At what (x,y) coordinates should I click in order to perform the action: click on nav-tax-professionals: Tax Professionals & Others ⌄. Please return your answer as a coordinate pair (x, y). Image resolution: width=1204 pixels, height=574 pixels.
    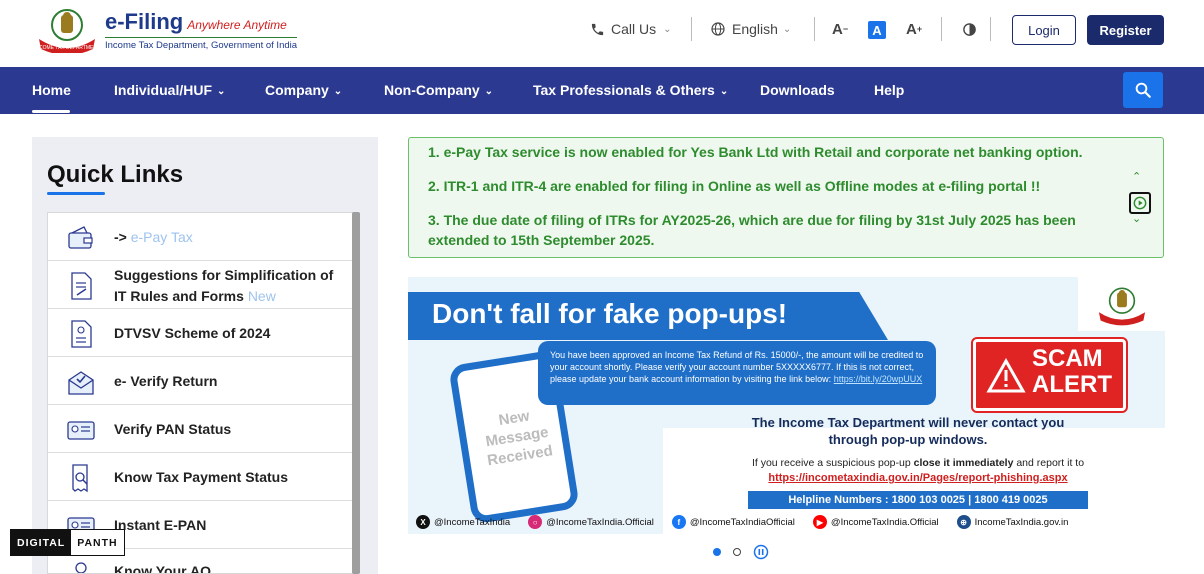
    Looking at the image, I should click on (630, 90).